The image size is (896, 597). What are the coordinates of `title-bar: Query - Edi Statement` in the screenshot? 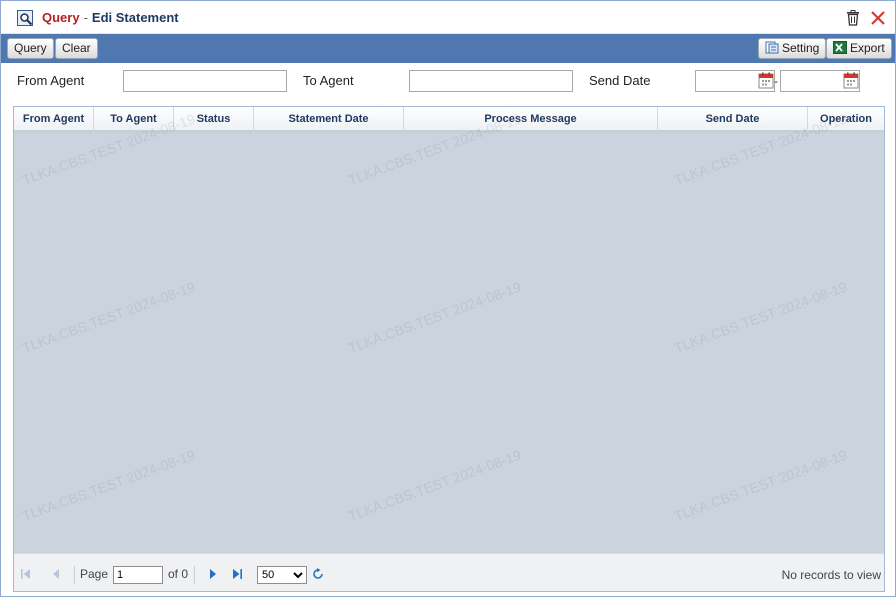 It's located at (448, 17).